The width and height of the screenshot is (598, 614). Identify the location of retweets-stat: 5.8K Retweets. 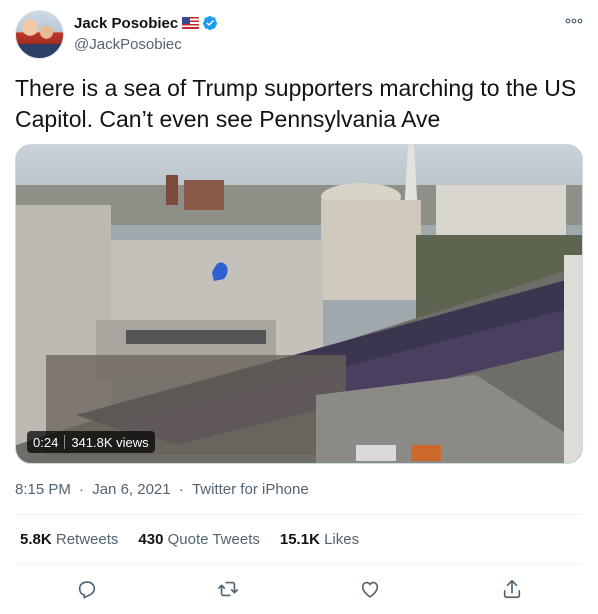
(69, 539).